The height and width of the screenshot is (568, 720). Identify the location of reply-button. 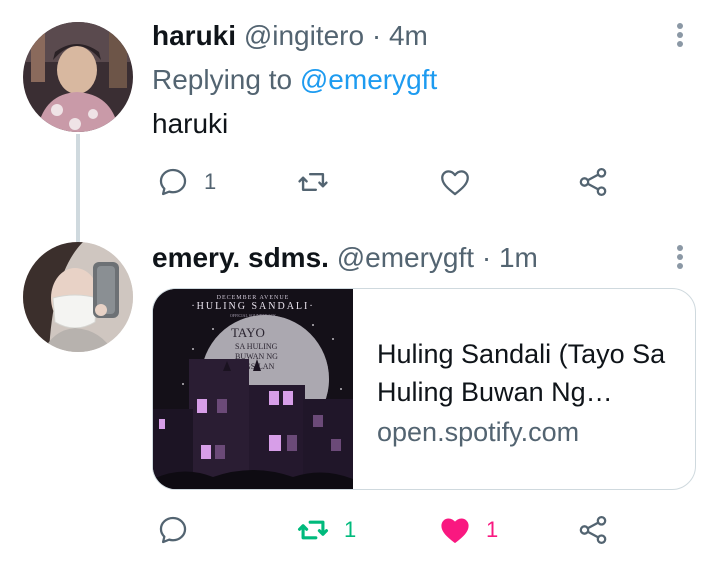
(180, 530).